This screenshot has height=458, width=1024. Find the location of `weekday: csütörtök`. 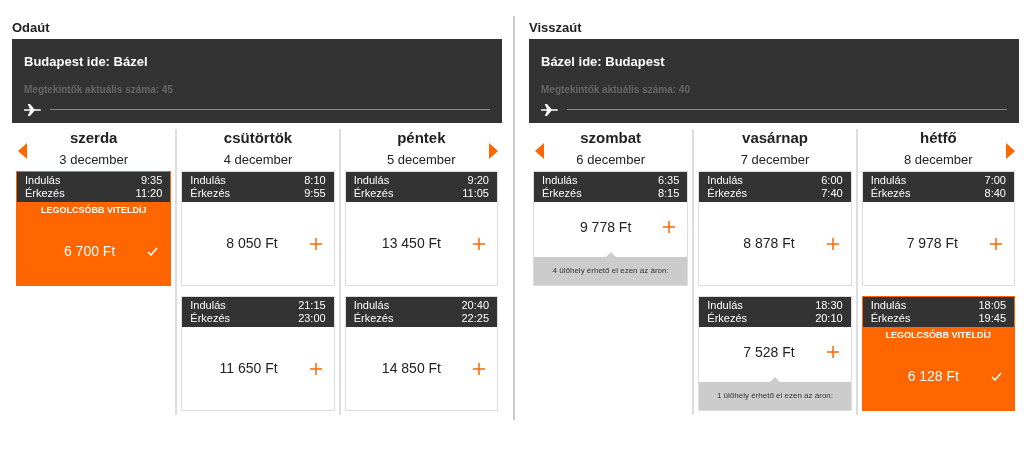

weekday: csütörtök is located at coordinates (258, 138).